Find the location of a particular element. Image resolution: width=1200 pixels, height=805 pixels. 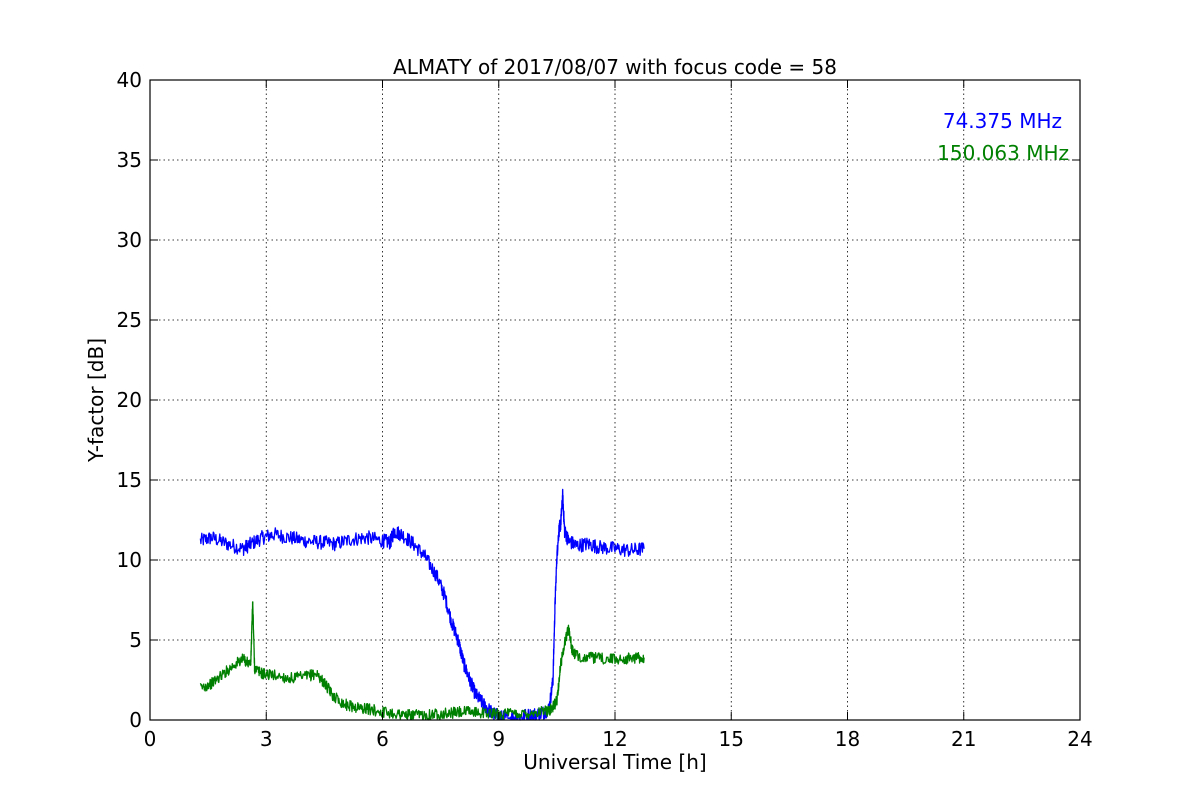

y-axis-label: Y-factor [dB] is located at coordinates (96, 400).